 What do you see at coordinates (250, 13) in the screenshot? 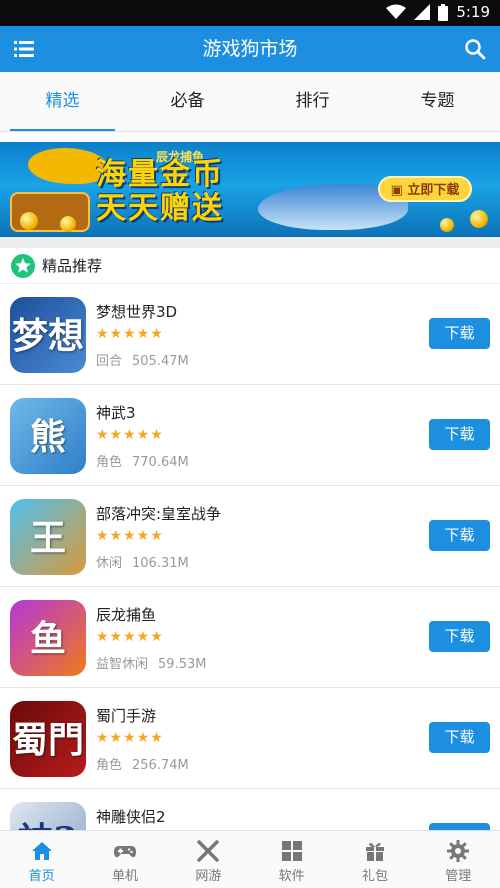
I see `status-bar: 5:19` at bounding box center [250, 13].